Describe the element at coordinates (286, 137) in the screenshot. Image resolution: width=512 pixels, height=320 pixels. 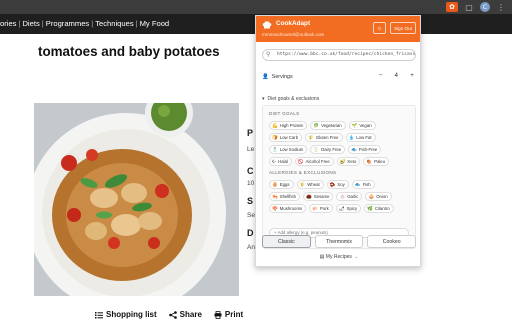
I see `chip-low-carb: 🍞 Low Carb` at that location.